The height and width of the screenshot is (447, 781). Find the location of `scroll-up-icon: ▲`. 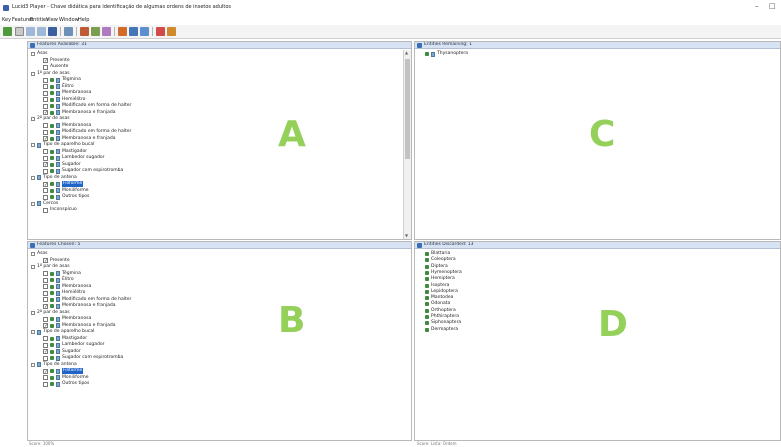

scroll-up-icon: ▲ is located at coordinates (406, 52).